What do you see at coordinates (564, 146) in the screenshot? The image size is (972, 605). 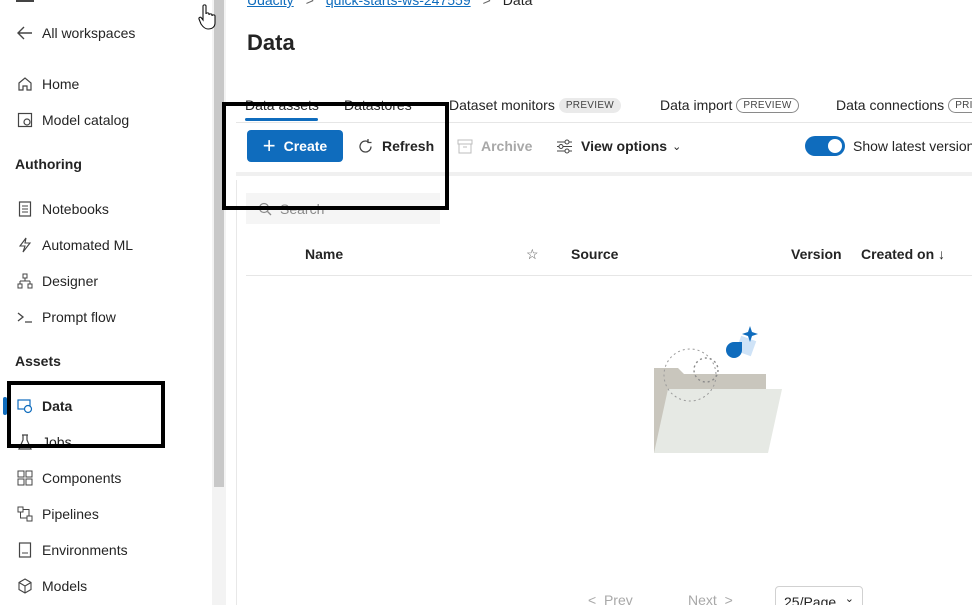 I see `sliders-icon` at bounding box center [564, 146].